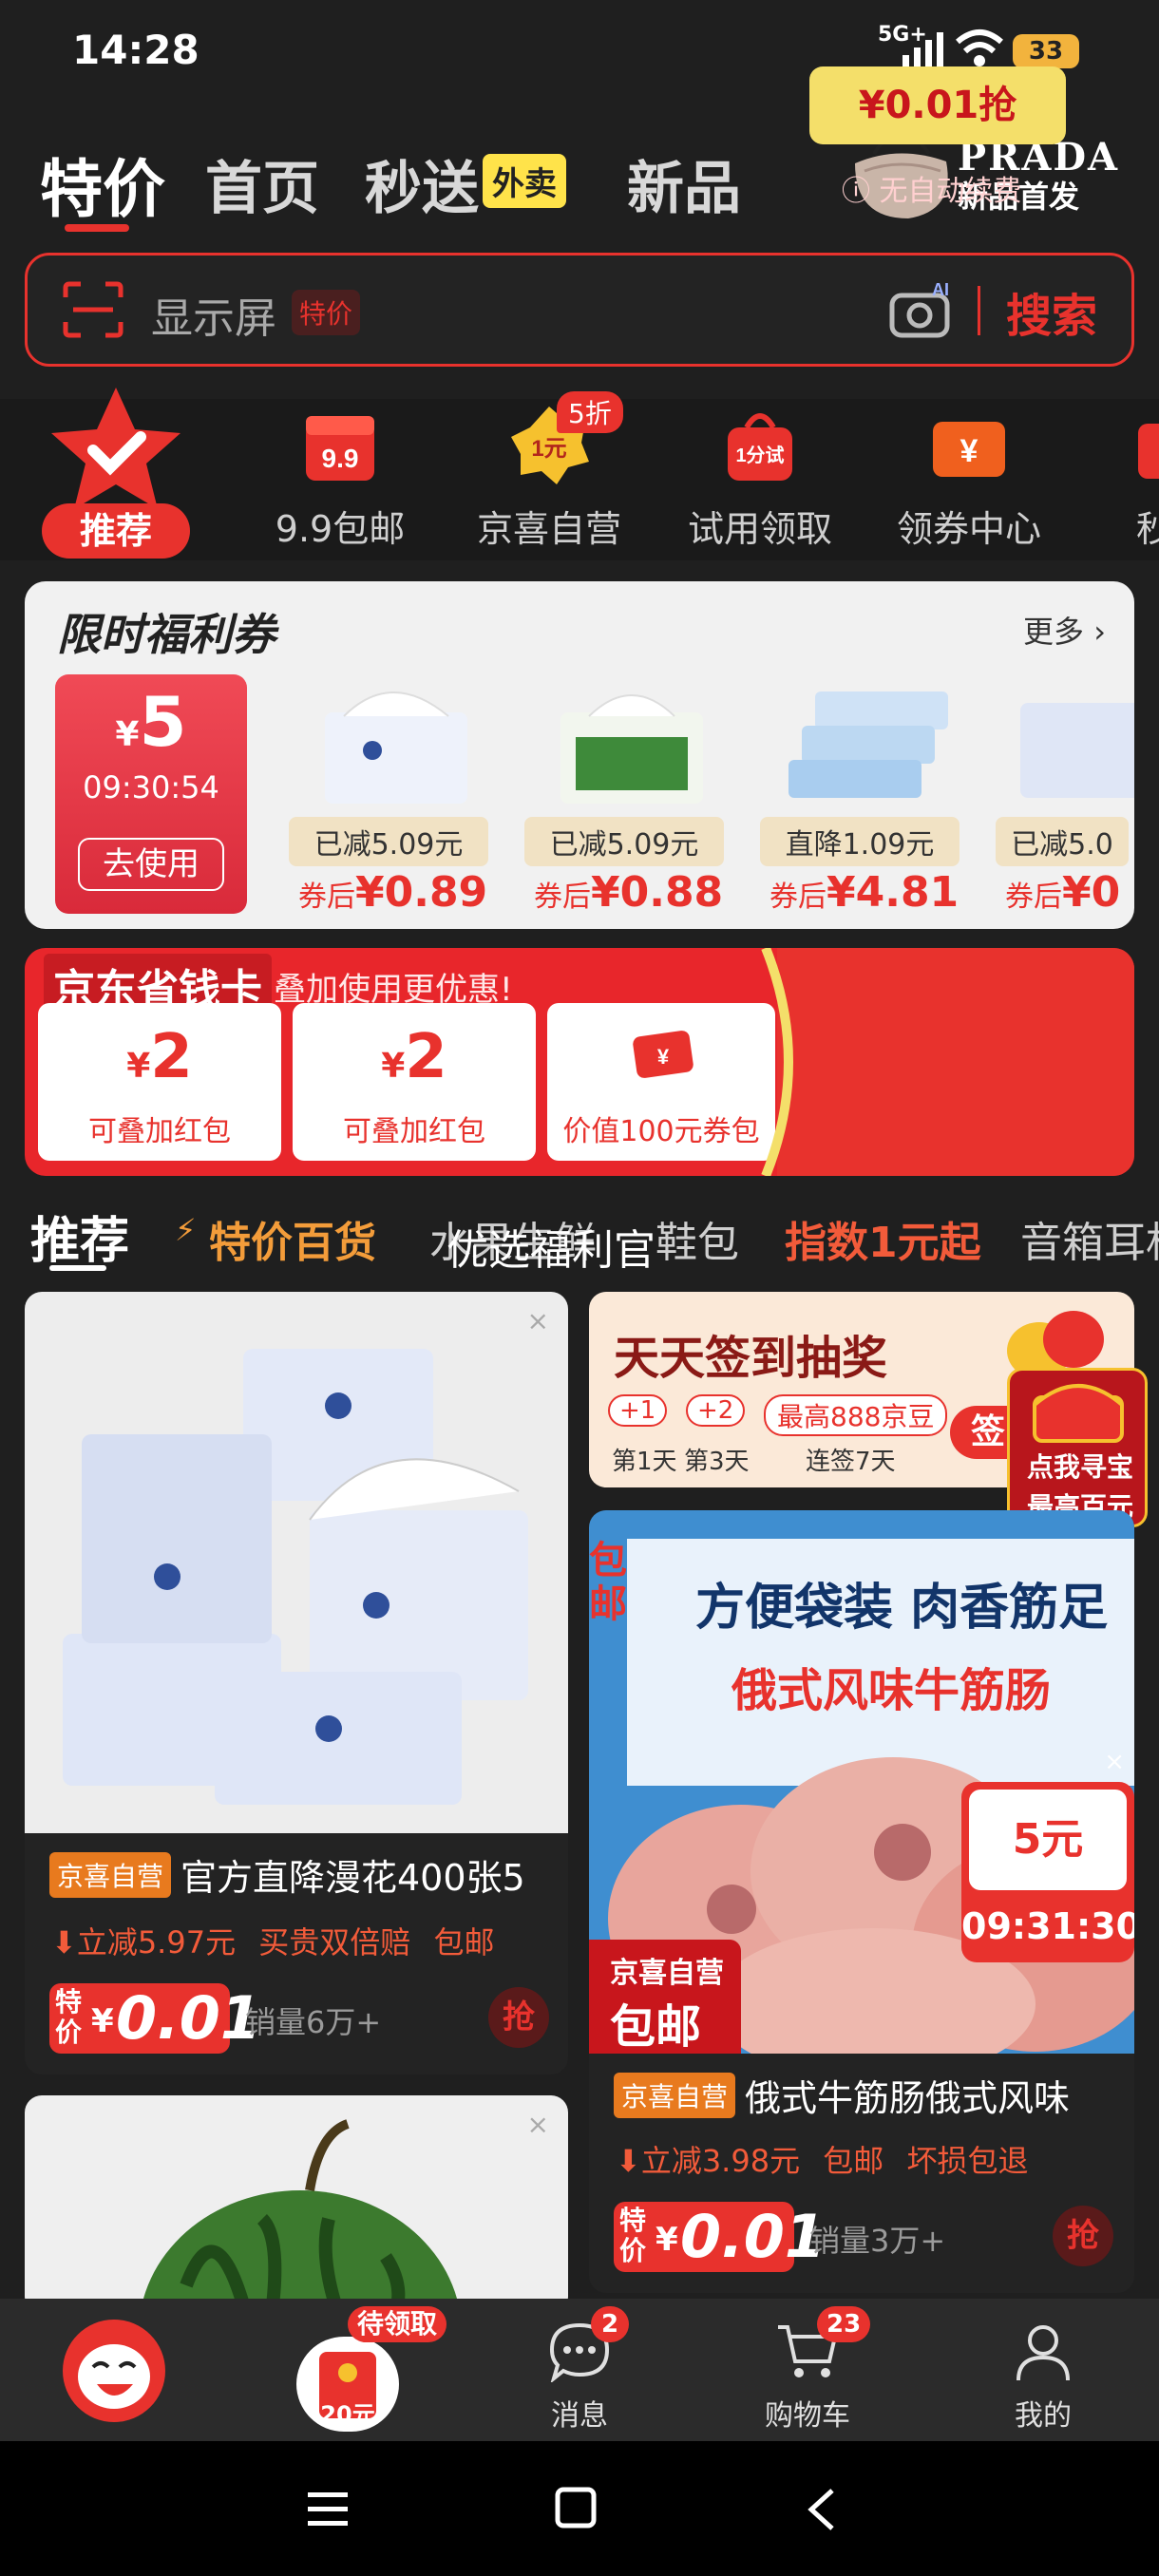  I want to click on arrow-down-icon: ⬇, so click(628, 2161).